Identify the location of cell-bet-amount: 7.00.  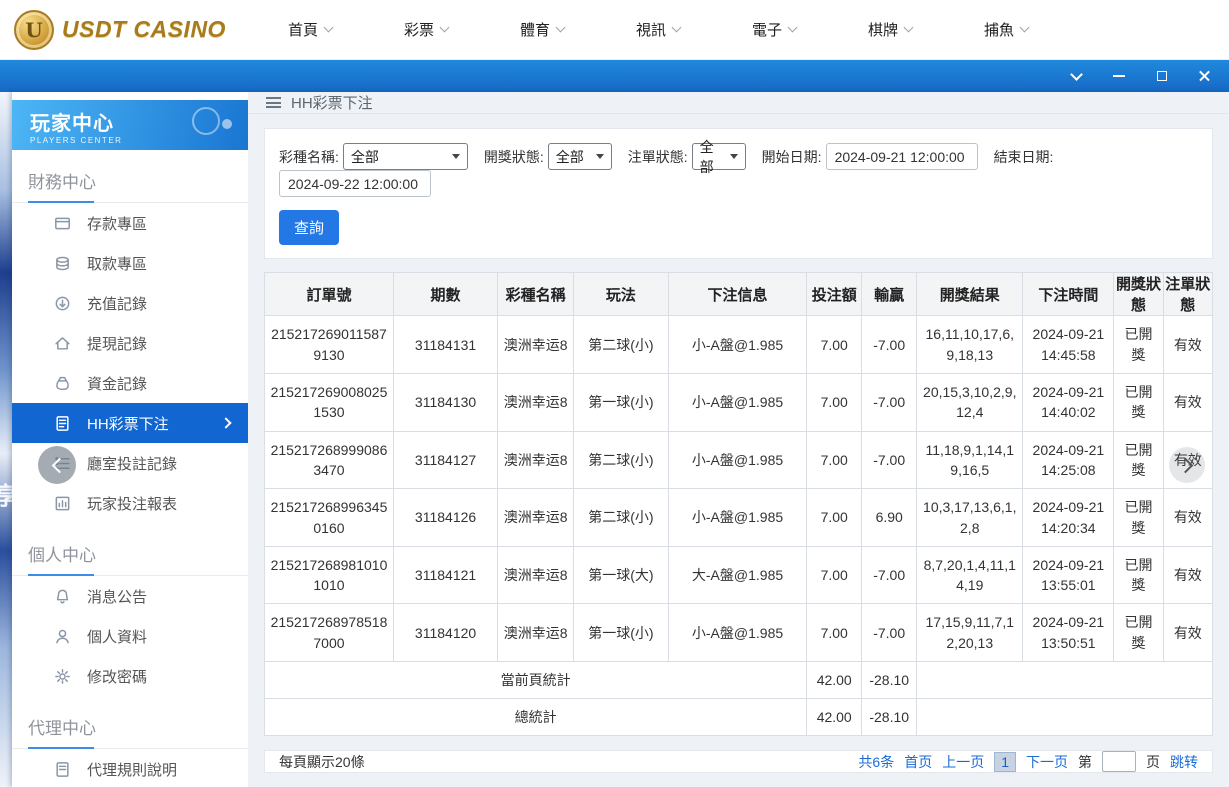
(834, 460).